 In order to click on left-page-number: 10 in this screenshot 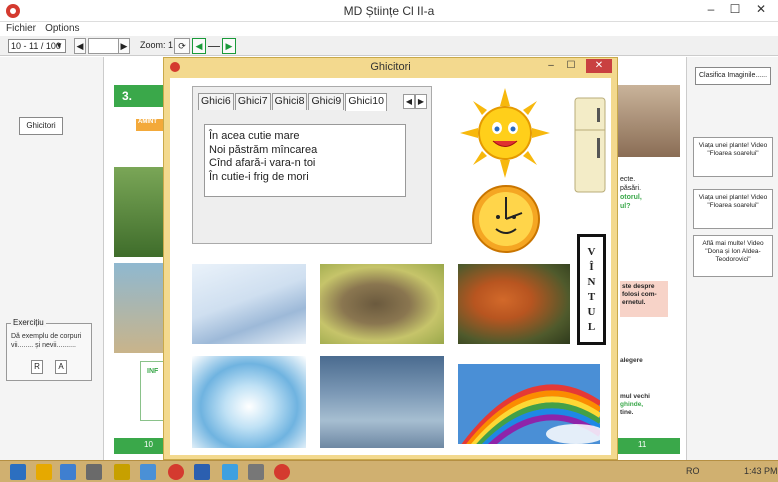, I will do `click(148, 444)`.